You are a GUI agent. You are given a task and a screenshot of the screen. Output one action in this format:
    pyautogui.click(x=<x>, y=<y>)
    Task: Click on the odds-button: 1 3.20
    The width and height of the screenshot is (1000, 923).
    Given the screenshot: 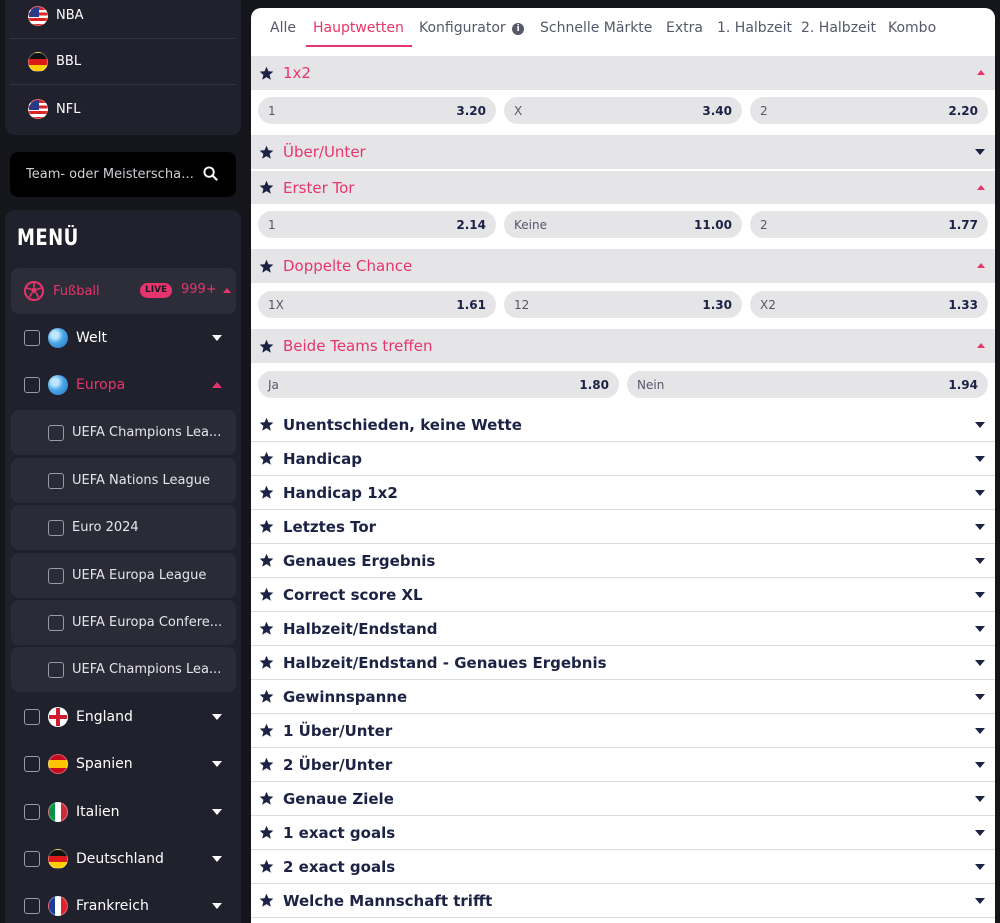 What is the action you would take?
    pyautogui.click(x=377, y=110)
    